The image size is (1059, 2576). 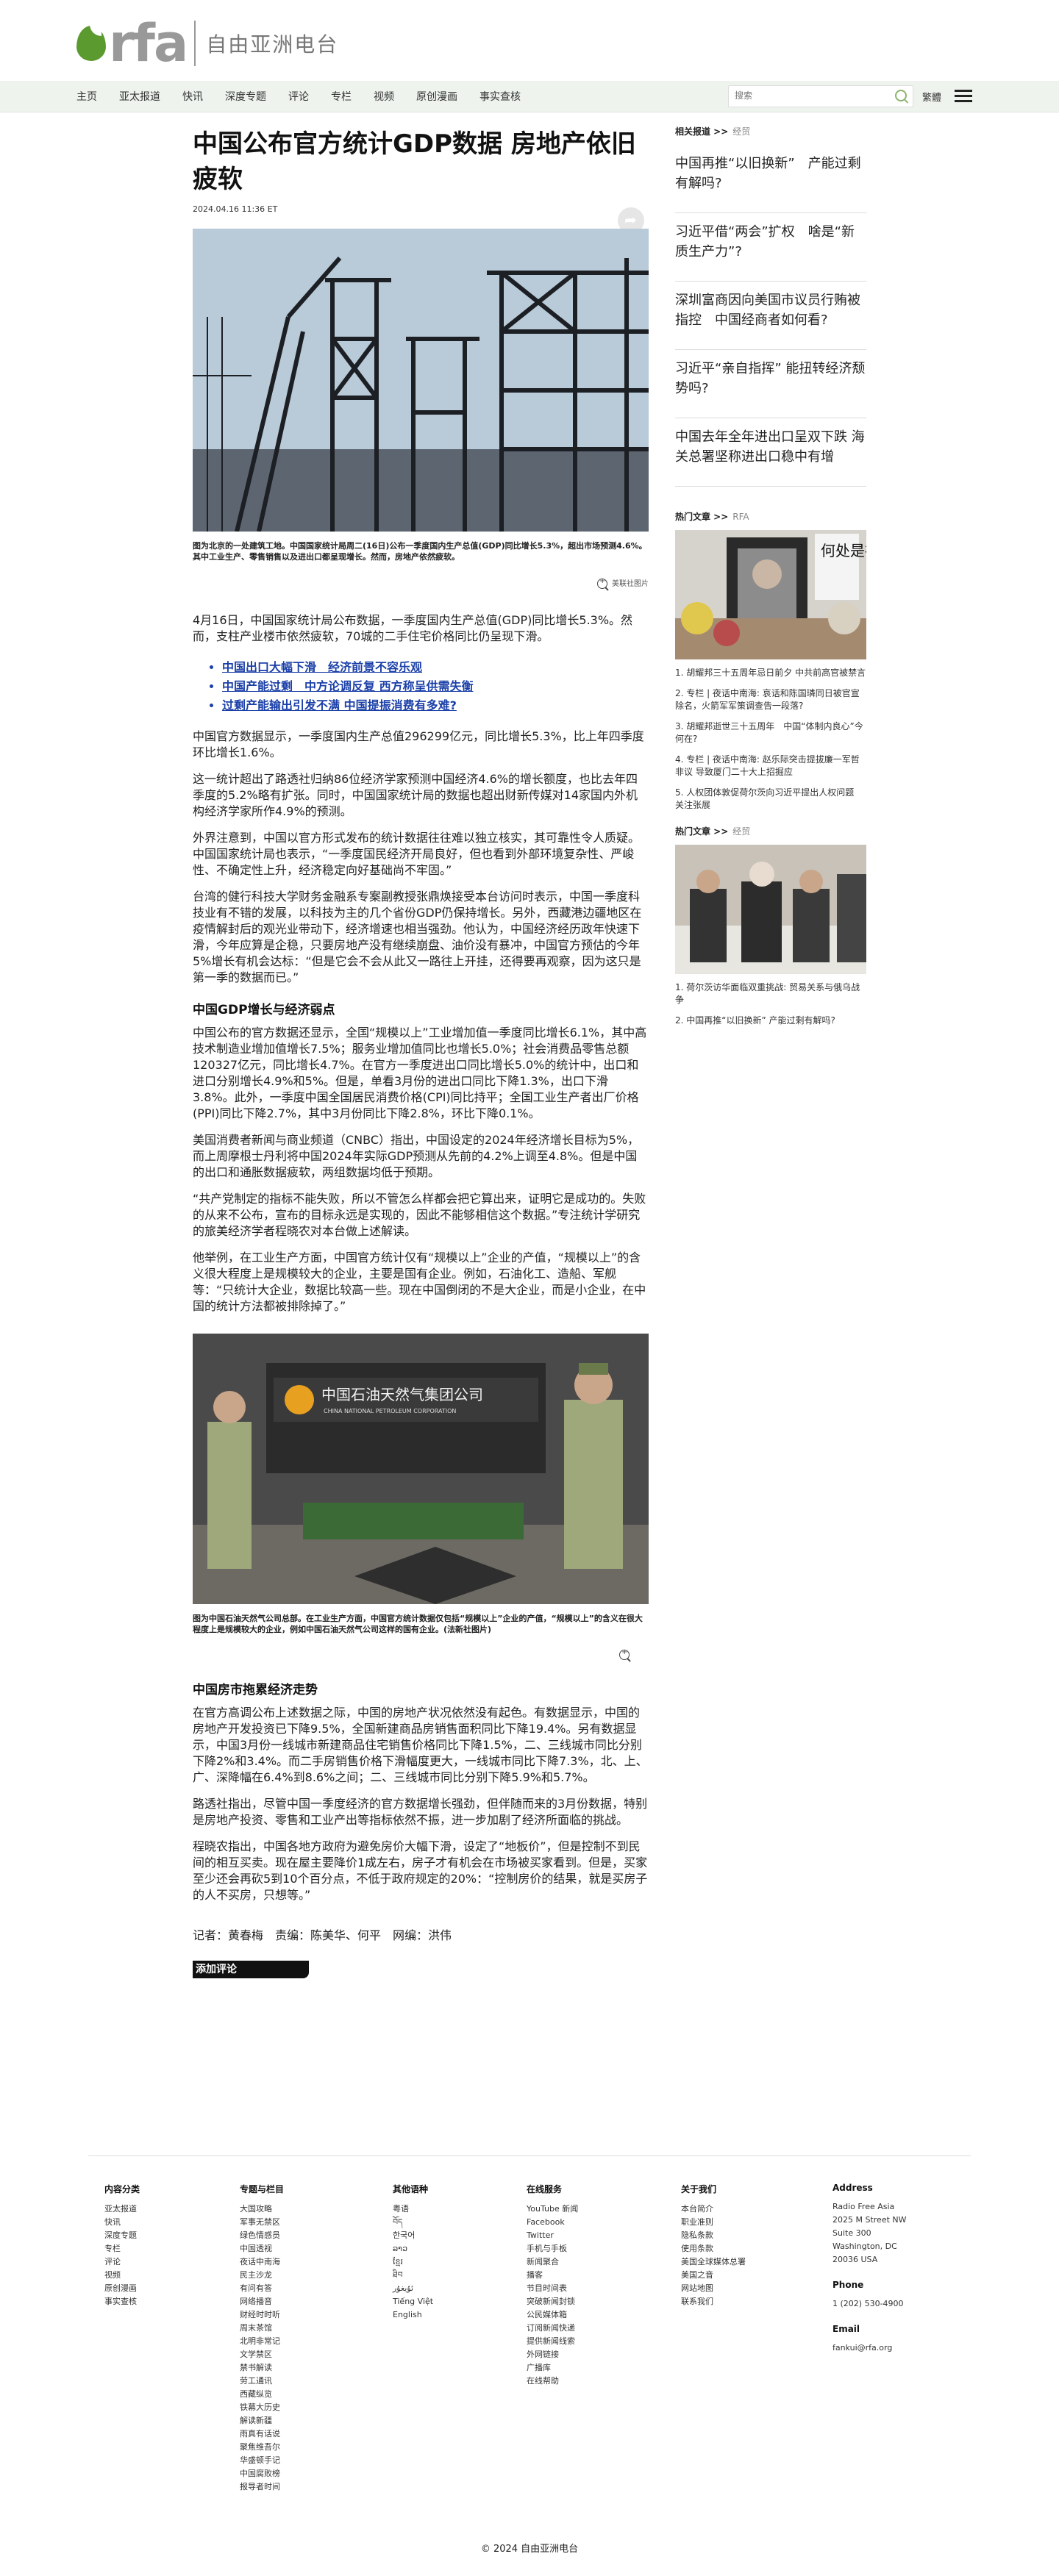 What do you see at coordinates (413, 2248) in the screenshot?
I see `footer-link: ລາວ` at bounding box center [413, 2248].